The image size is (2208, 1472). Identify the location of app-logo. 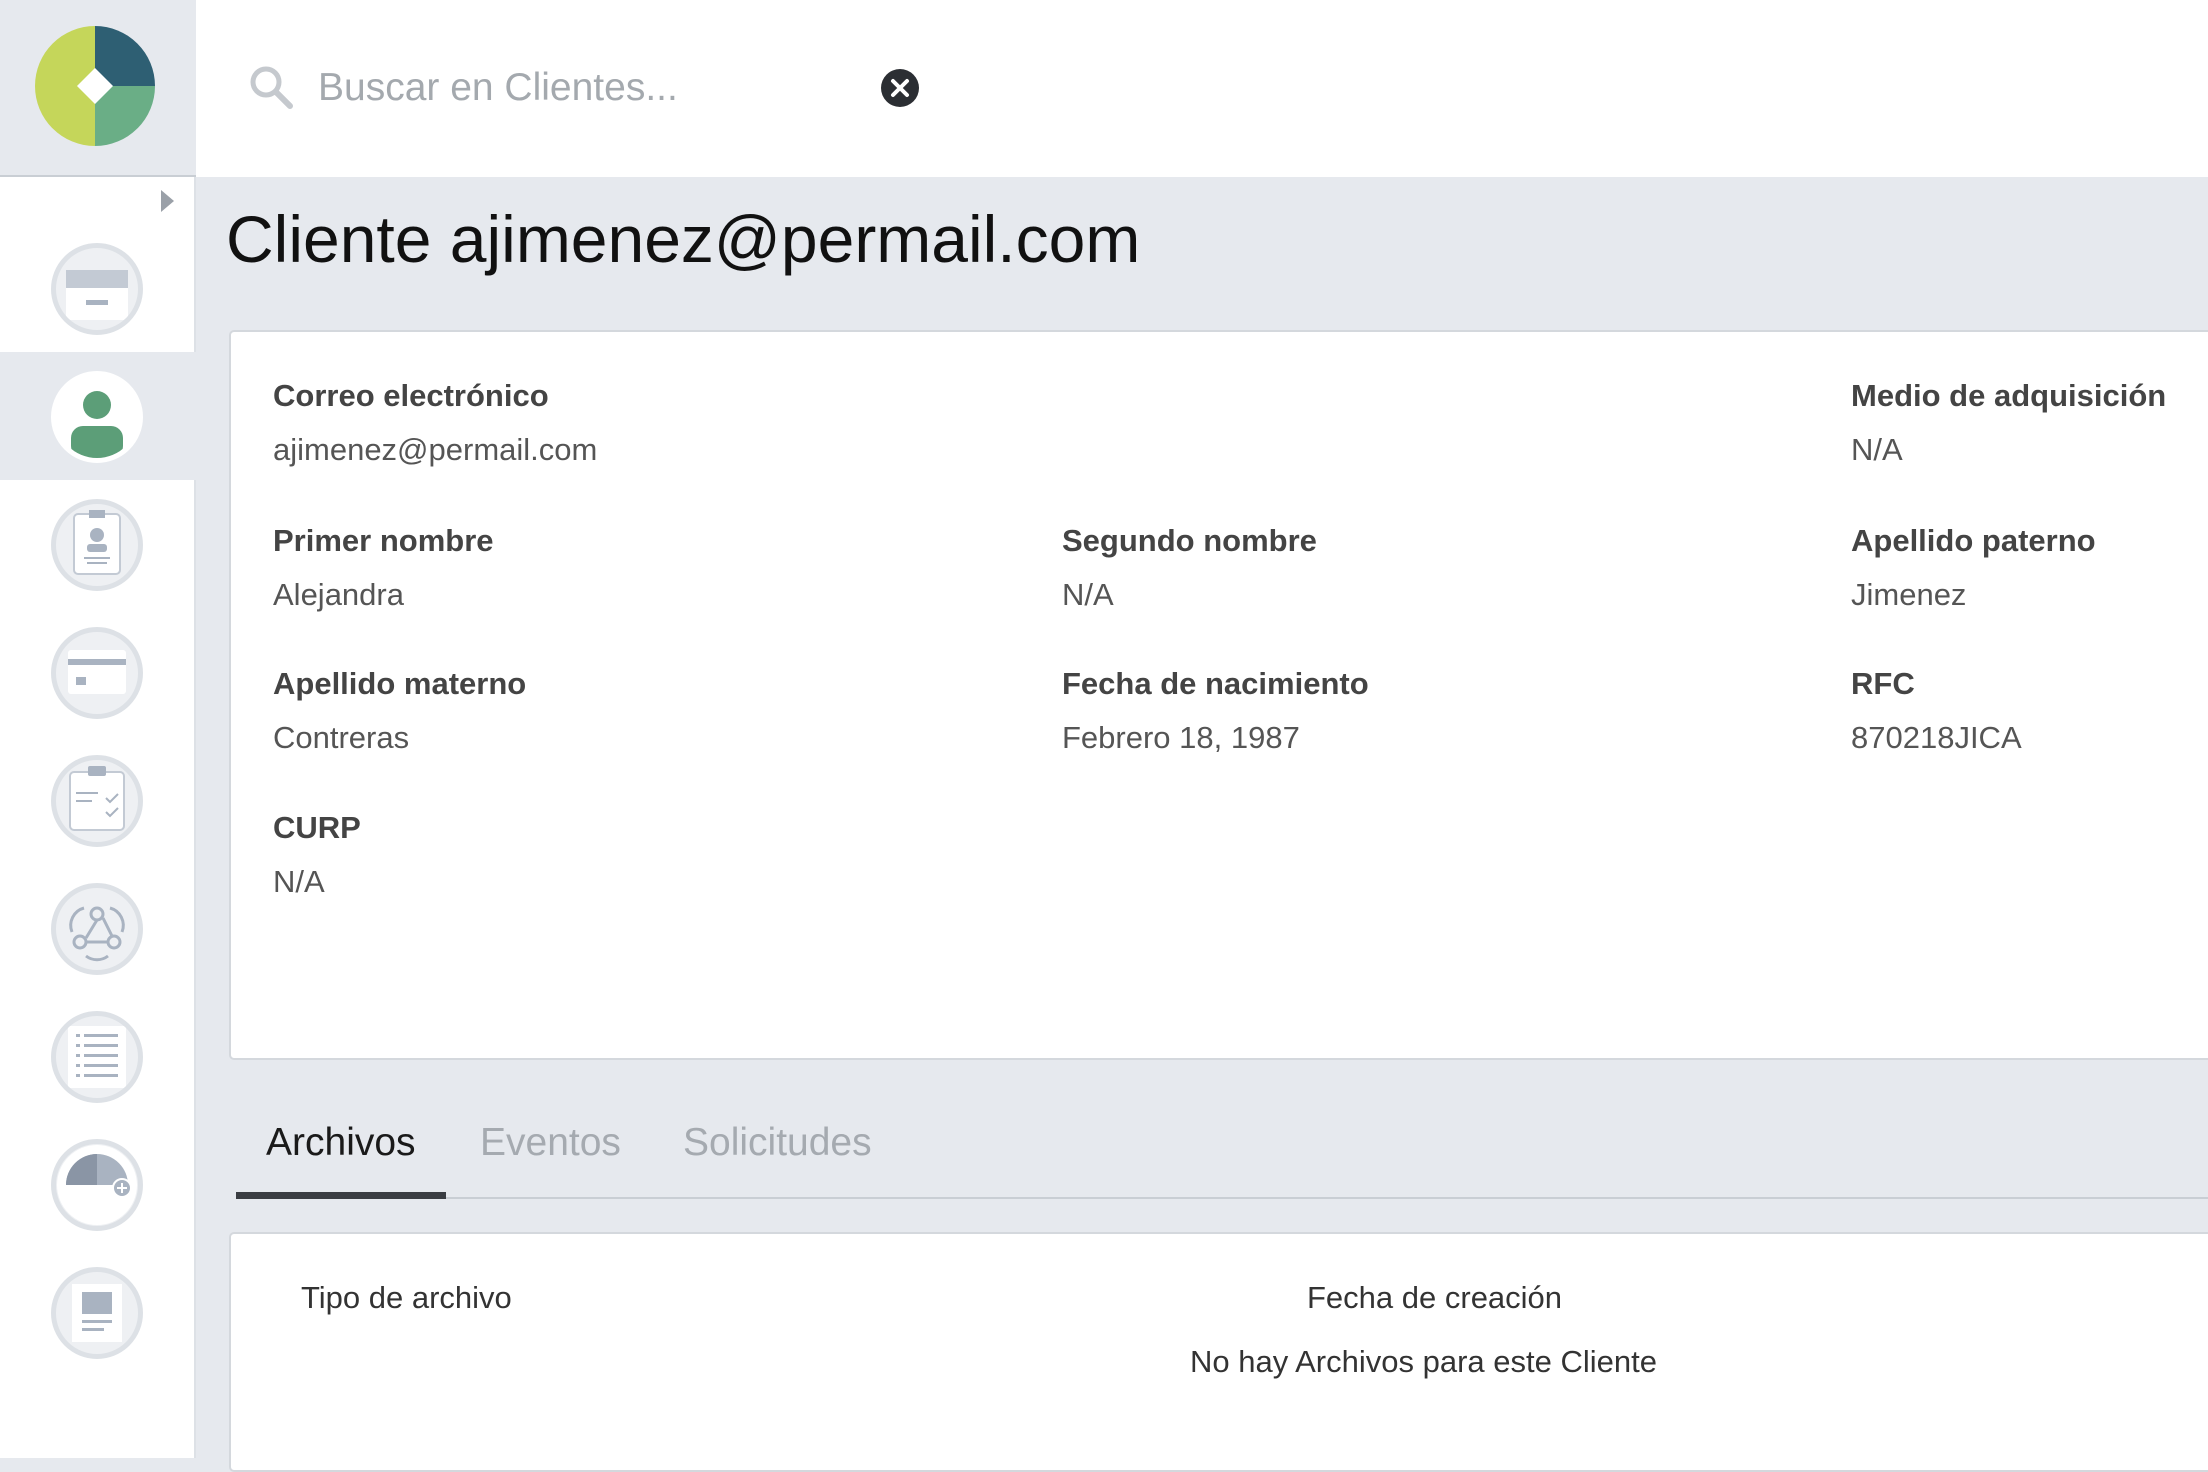
(95, 86).